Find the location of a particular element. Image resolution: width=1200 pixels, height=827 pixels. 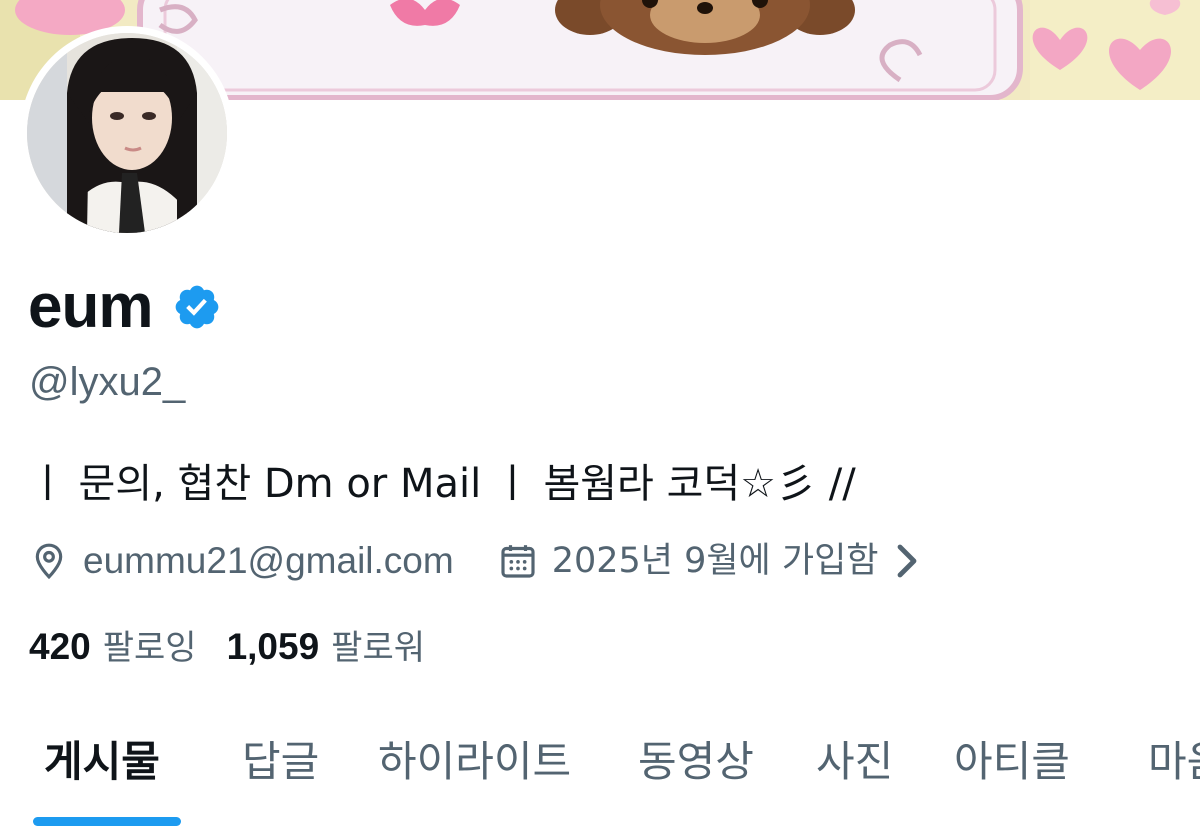

profile-meta: eummu21@gmail.com 2025년 9월에 가입함 is located at coordinates (475, 561).